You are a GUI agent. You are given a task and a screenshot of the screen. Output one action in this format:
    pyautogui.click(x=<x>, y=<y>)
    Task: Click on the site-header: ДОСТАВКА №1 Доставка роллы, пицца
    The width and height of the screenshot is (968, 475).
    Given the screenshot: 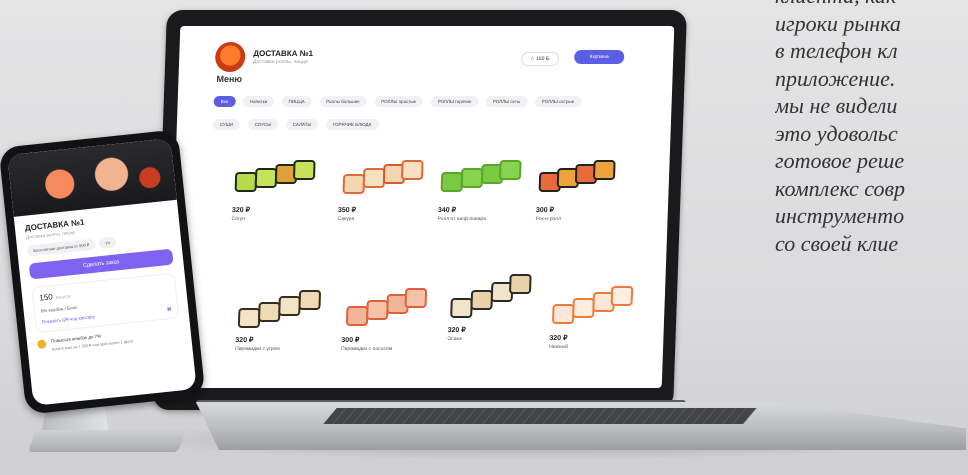 What is the action you would take?
    pyautogui.click(x=264, y=57)
    